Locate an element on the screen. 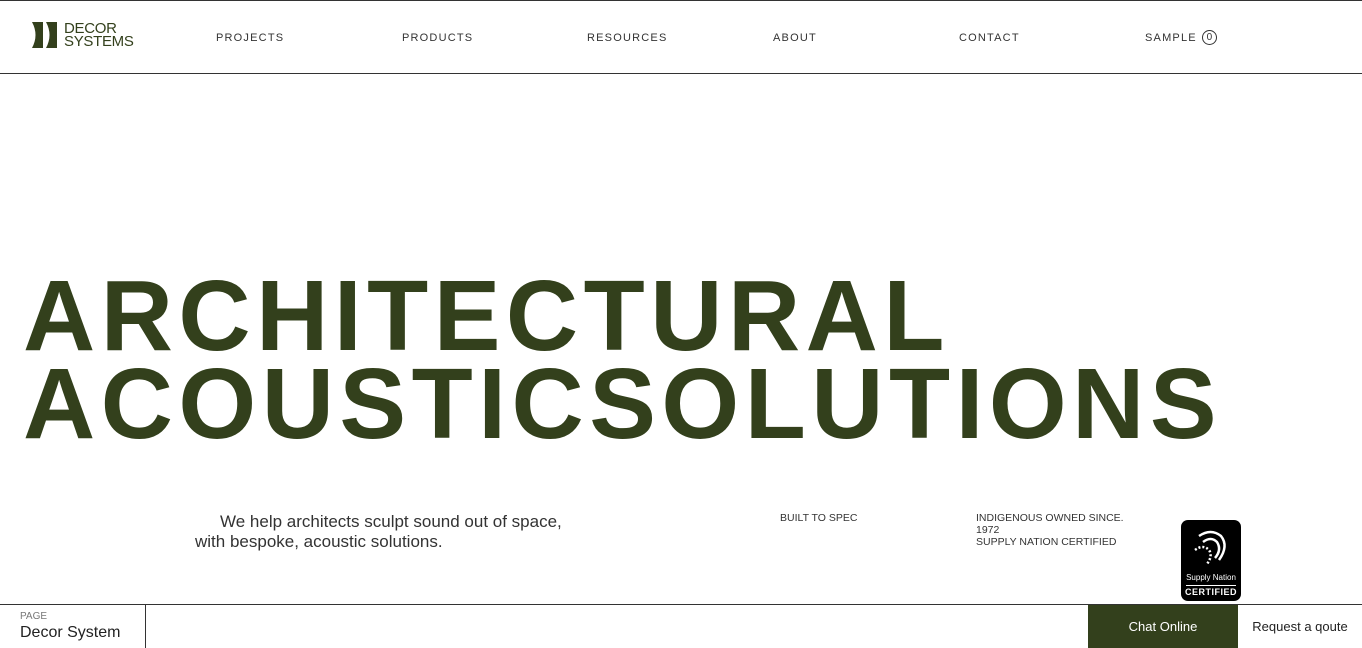 This screenshot has width=1362, height=648. logo: DECOR SYSTEMS is located at coordinates (83, 35).